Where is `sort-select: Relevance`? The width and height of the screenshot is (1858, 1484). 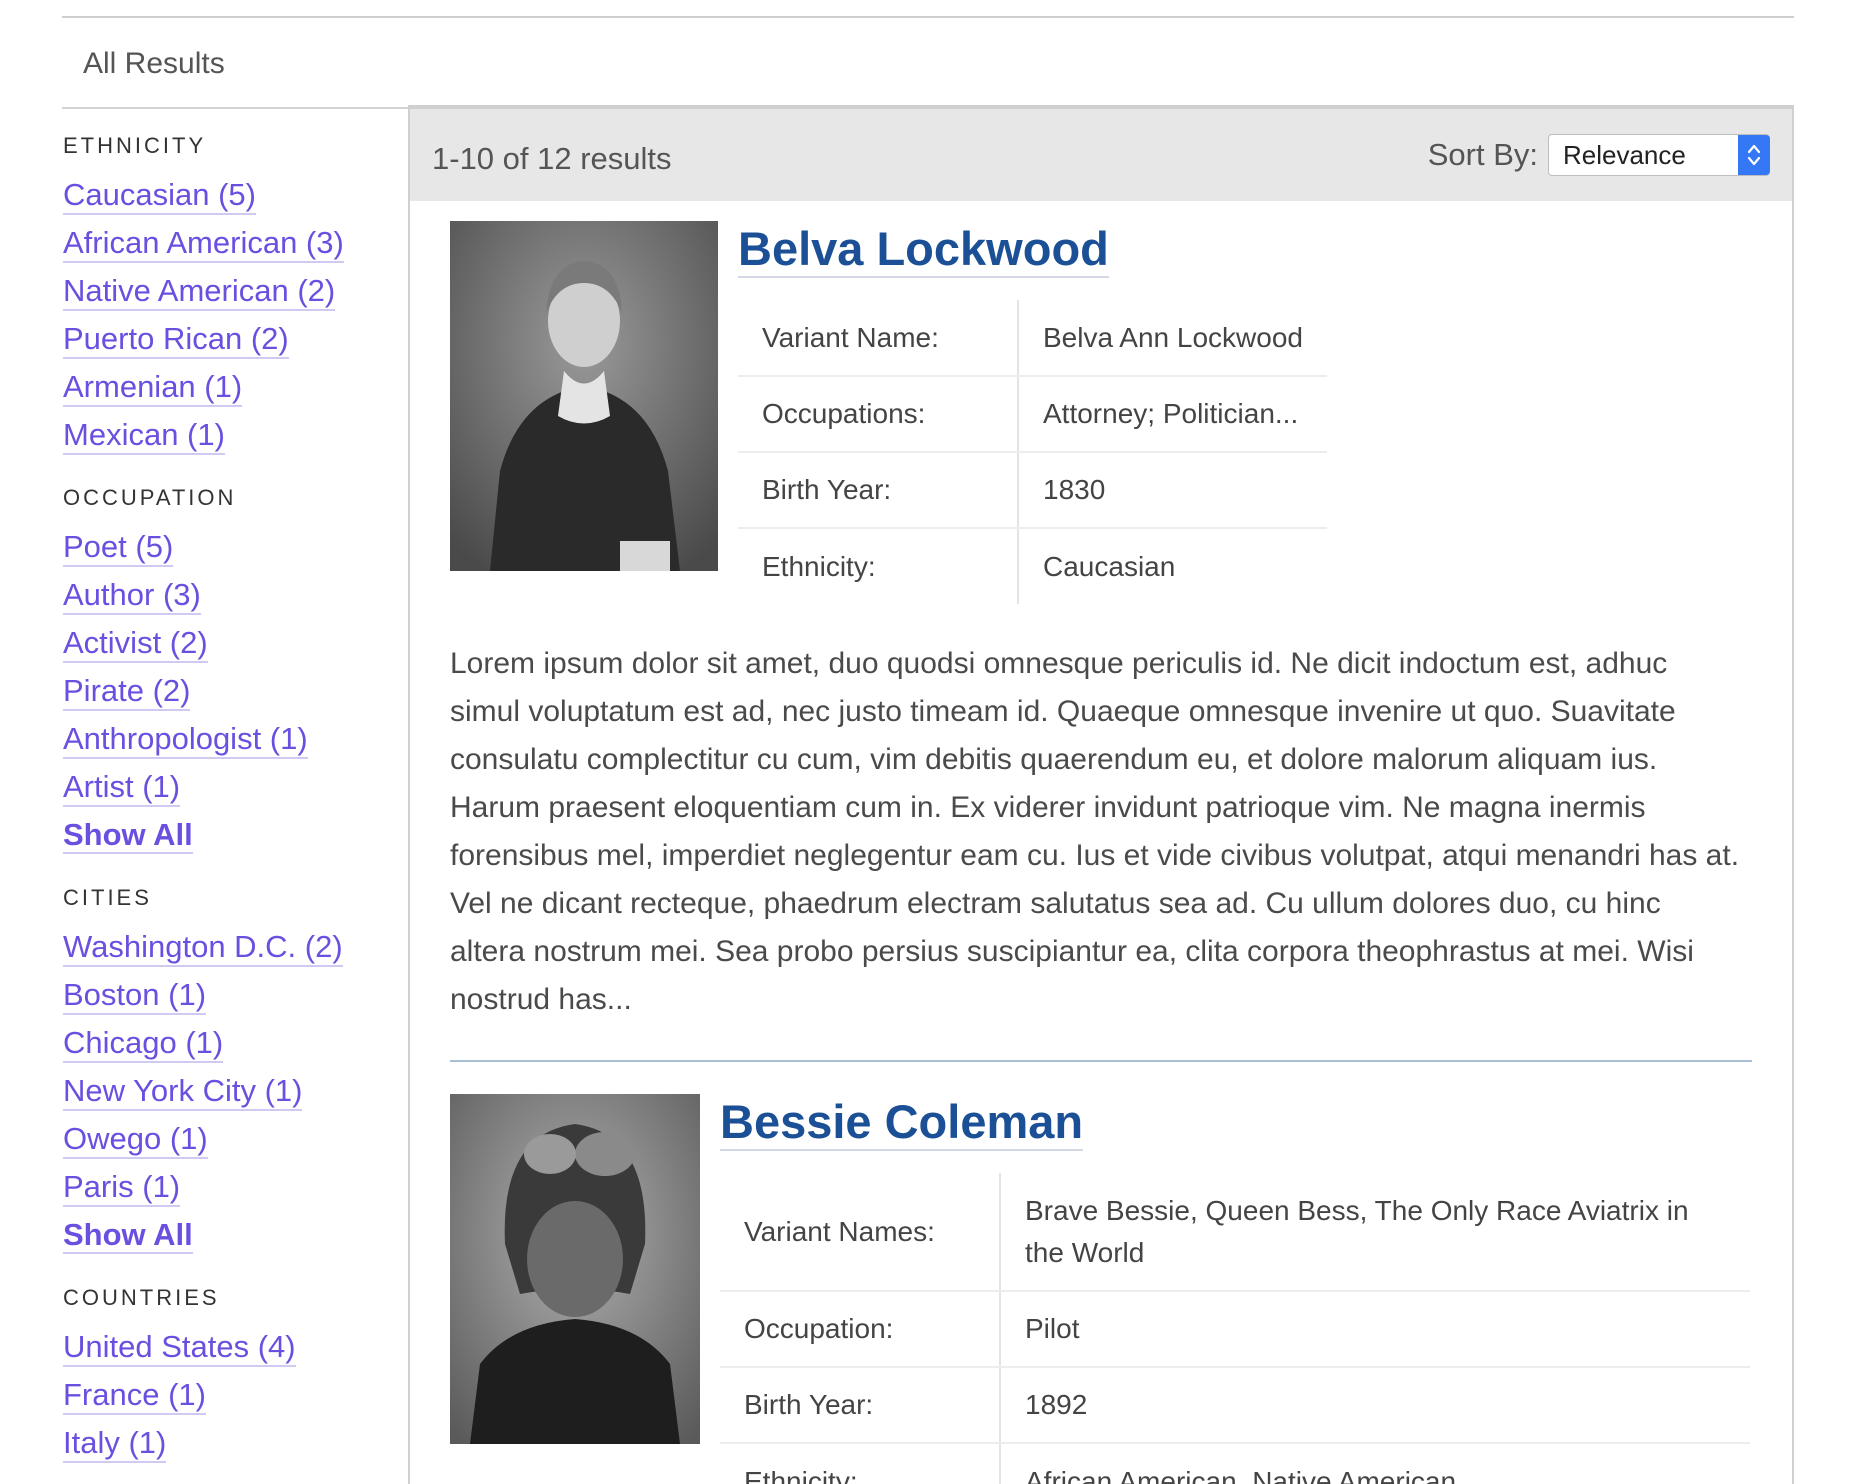 sort-select: Relevance is located at coordinates (1659, 155).